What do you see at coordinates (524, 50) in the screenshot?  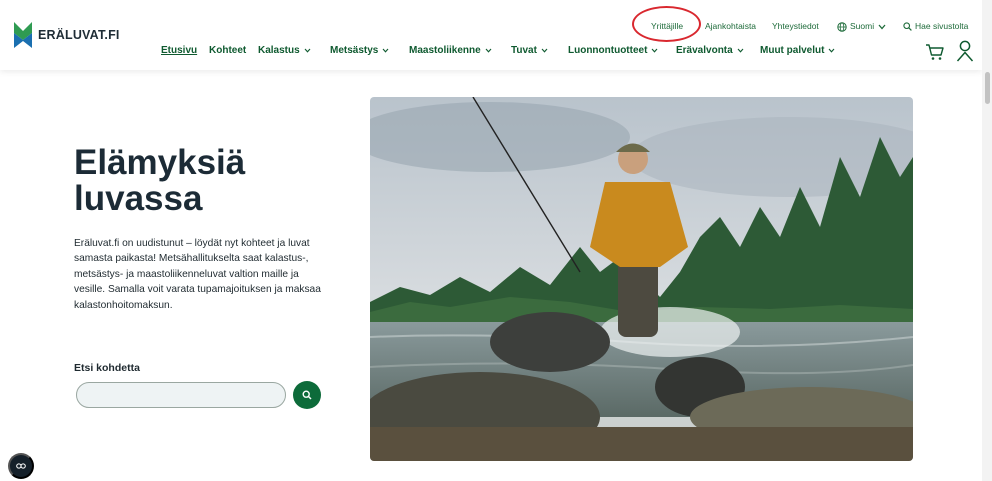 I see `nav-label: Tuvat` at bounding box center [524, 50].